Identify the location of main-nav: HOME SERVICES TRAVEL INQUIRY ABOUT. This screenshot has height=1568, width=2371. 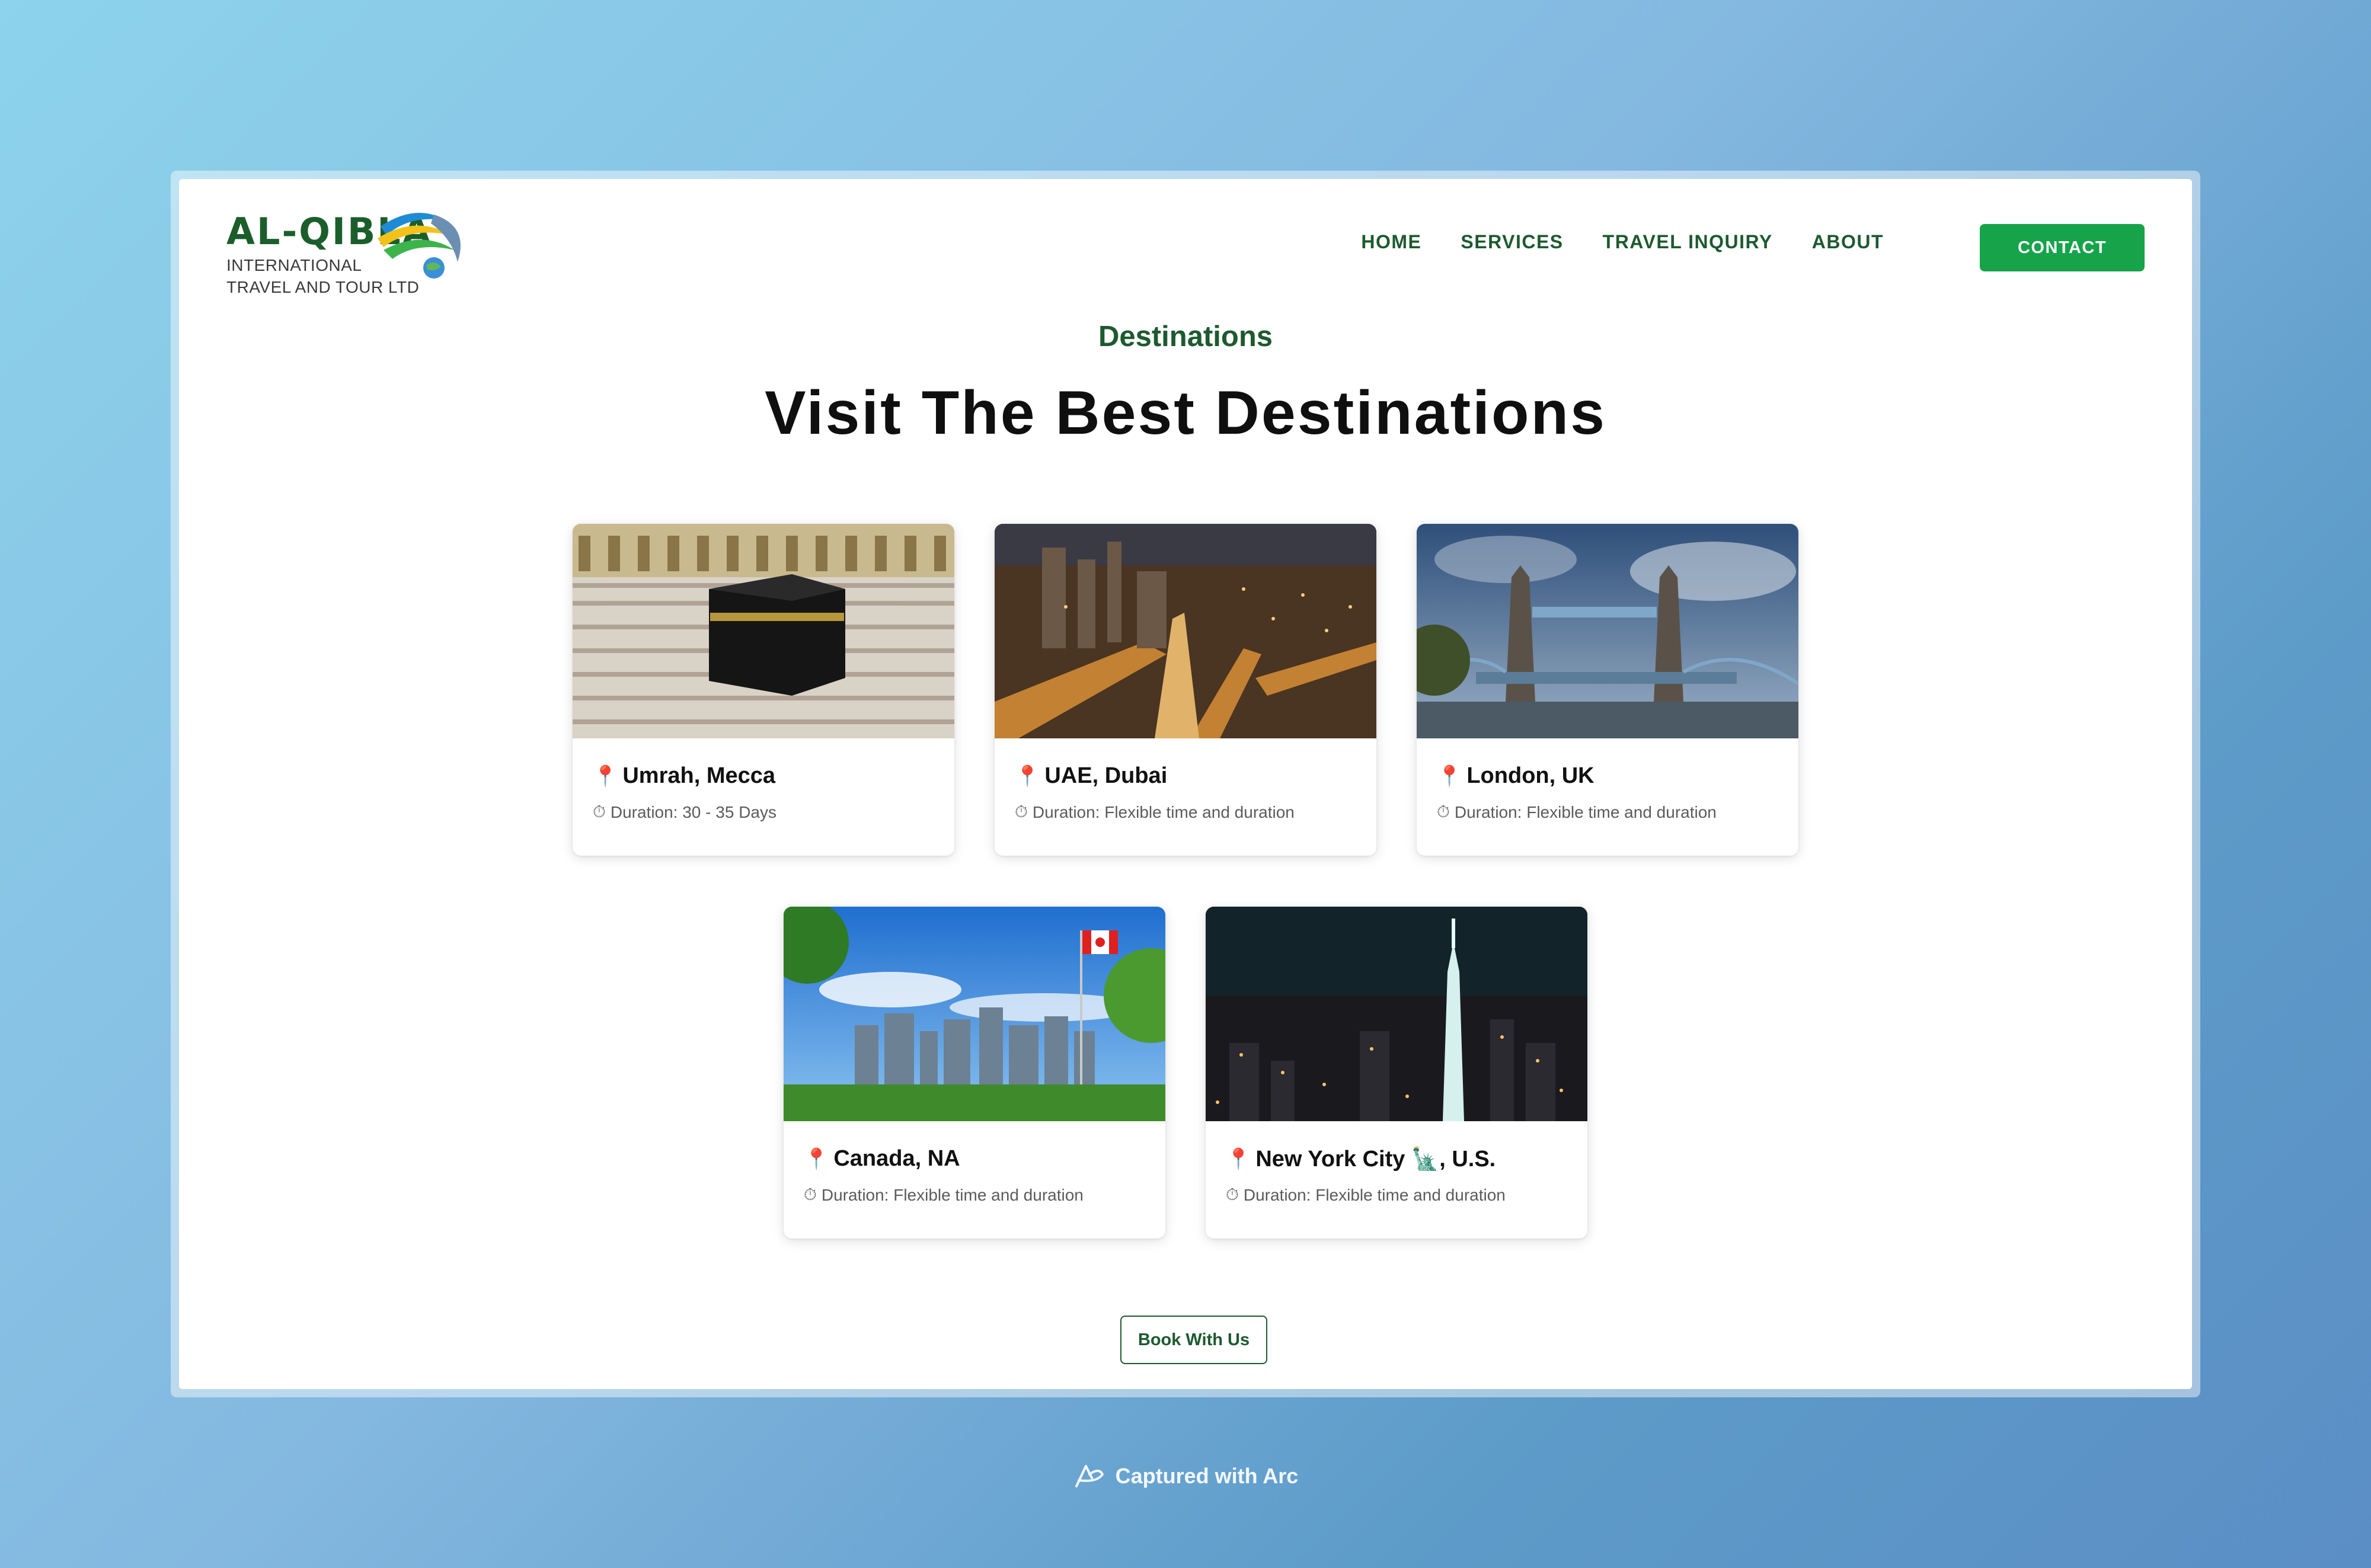
(1622, 242).